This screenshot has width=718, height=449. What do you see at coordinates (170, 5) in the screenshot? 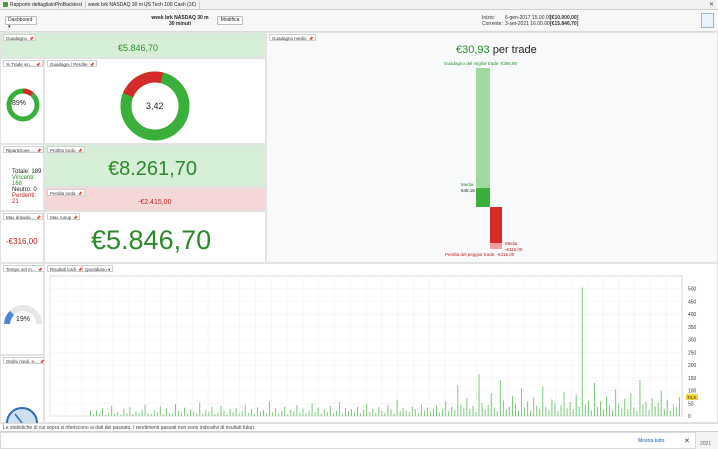
I see `tab-instrument: US Tech 100 Cash (1€)` at bounding box center [170, 5].